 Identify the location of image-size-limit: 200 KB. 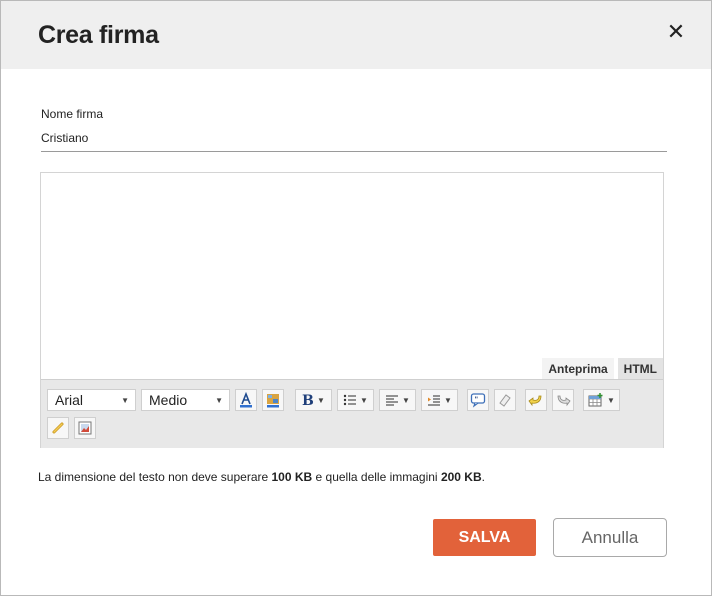
(461, 477).